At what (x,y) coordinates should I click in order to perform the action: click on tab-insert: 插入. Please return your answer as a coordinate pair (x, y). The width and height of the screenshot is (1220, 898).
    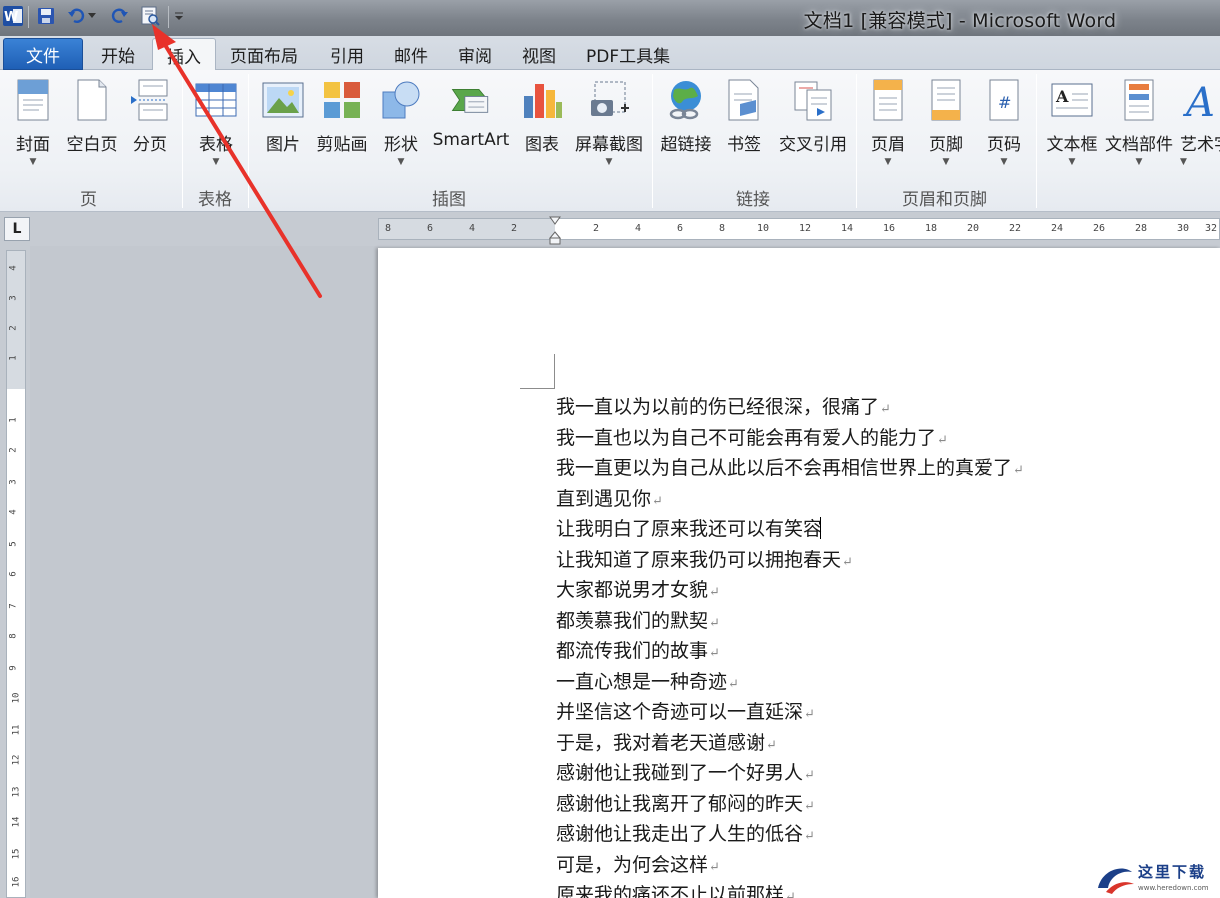
    Looking at the image, I should click on (184, 54).